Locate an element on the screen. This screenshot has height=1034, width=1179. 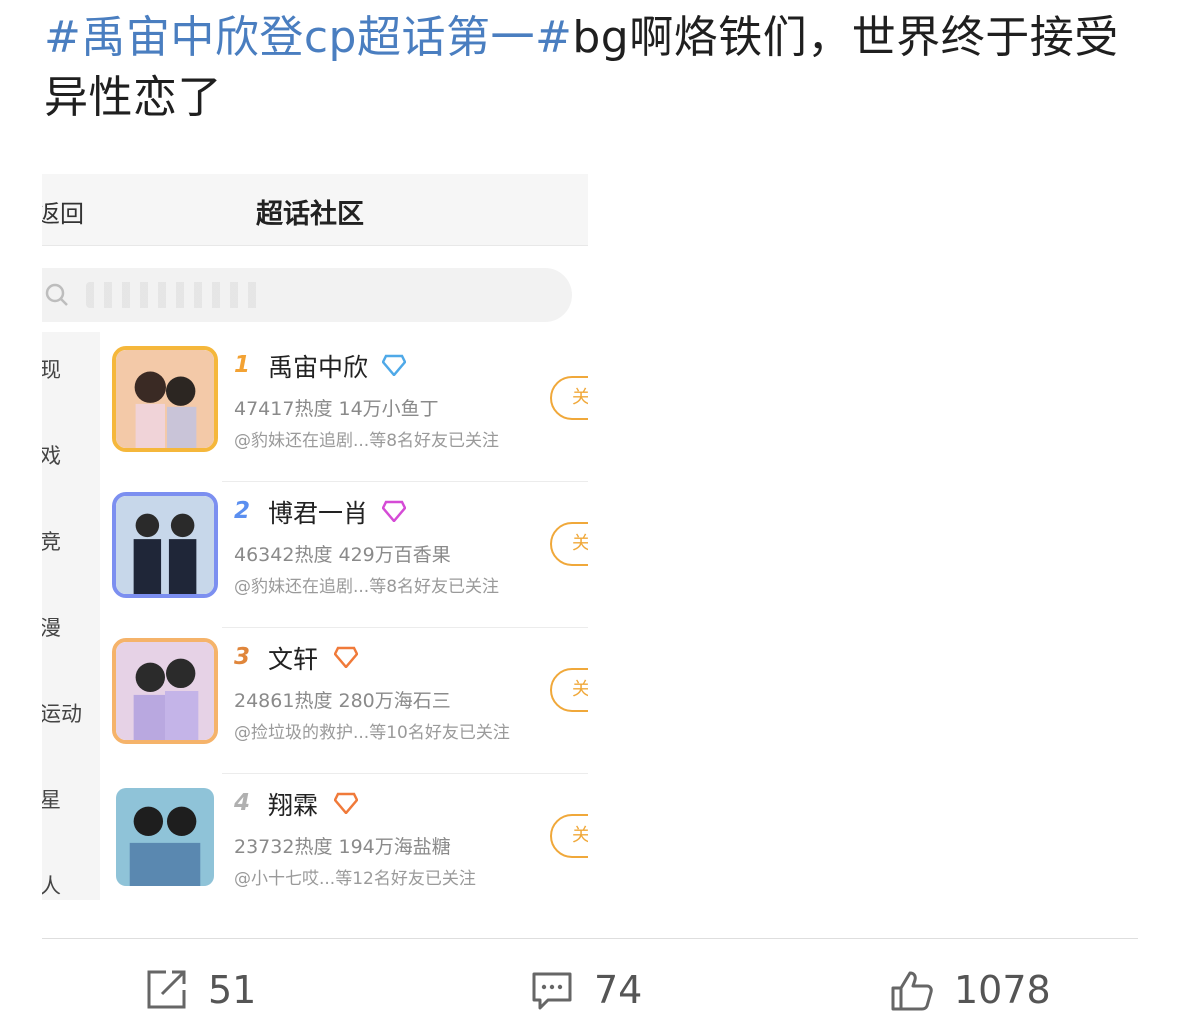
category-item: 现 is located at coordinates (51, 370).